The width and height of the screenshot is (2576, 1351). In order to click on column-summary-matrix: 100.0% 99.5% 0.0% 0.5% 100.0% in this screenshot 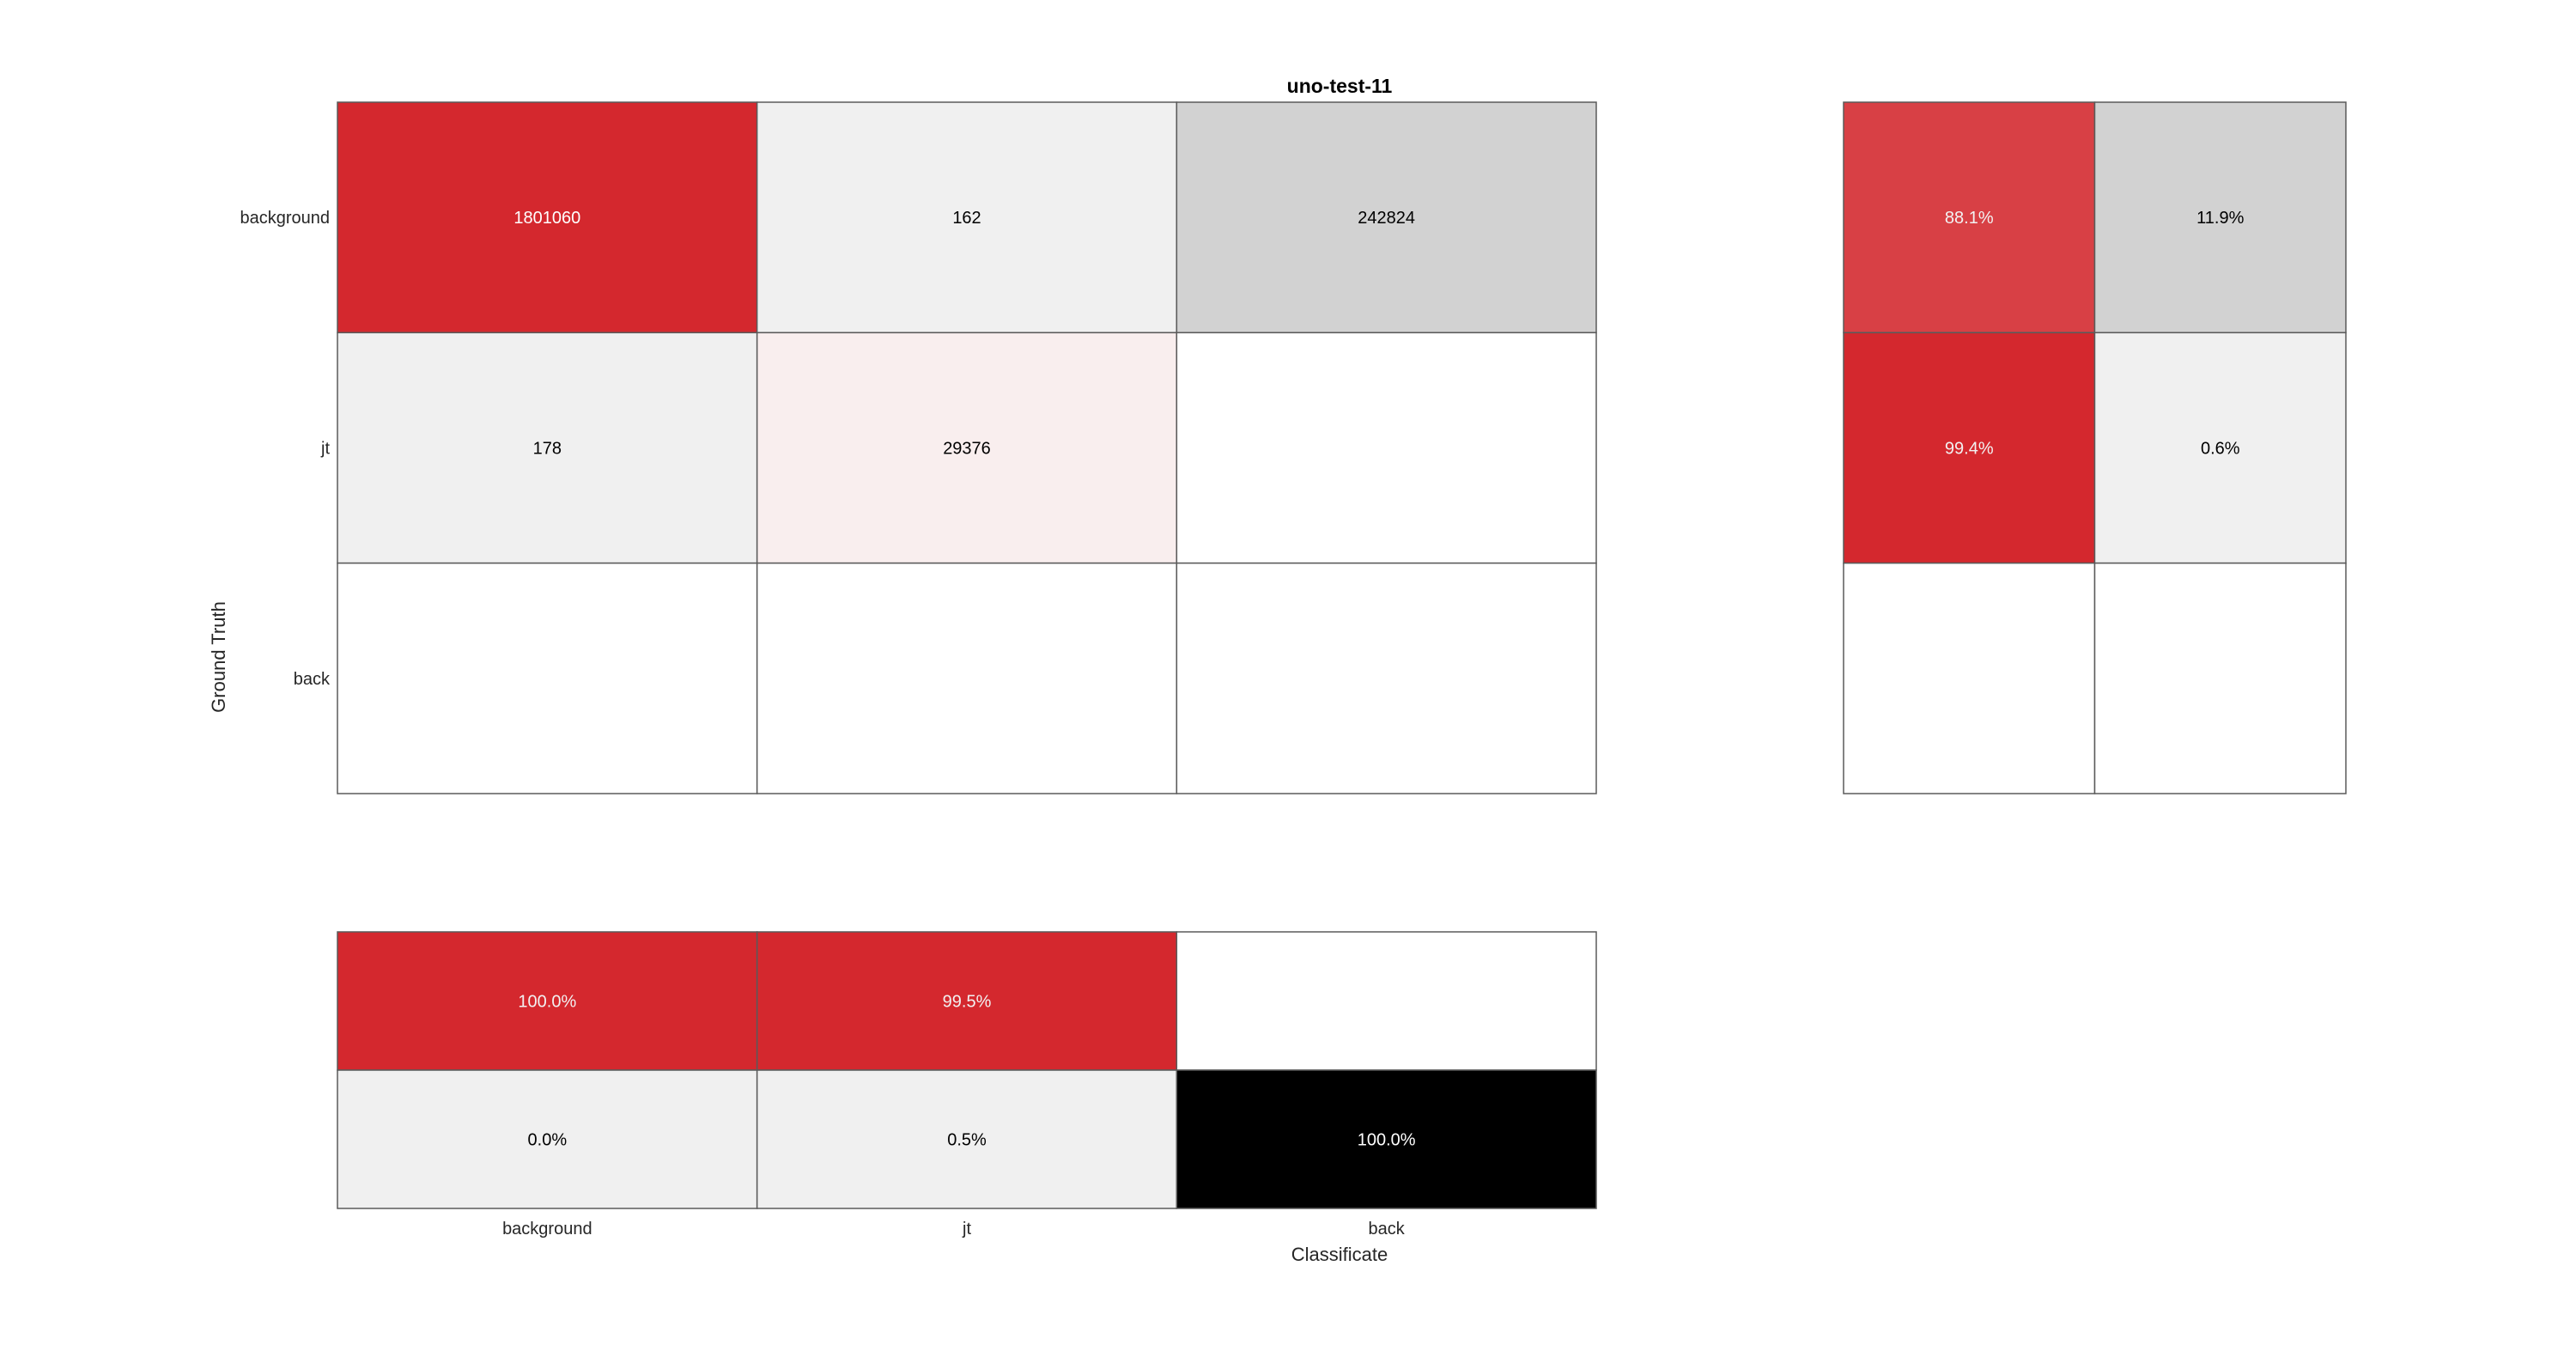, I will do `click(967, 1070)`.